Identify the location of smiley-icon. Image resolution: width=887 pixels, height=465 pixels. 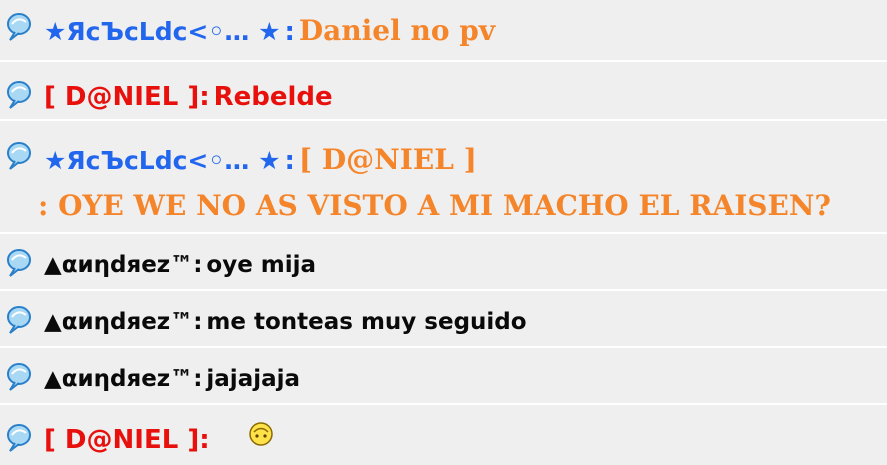
(261, 434).